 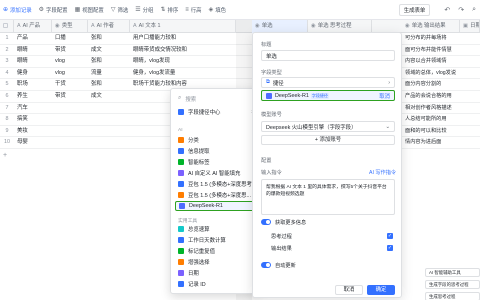 What do you see at coordinates (183, 39) in the screenshot?
I see `cell-text: 用户口播能力较和` at bounding box center [183, 39].